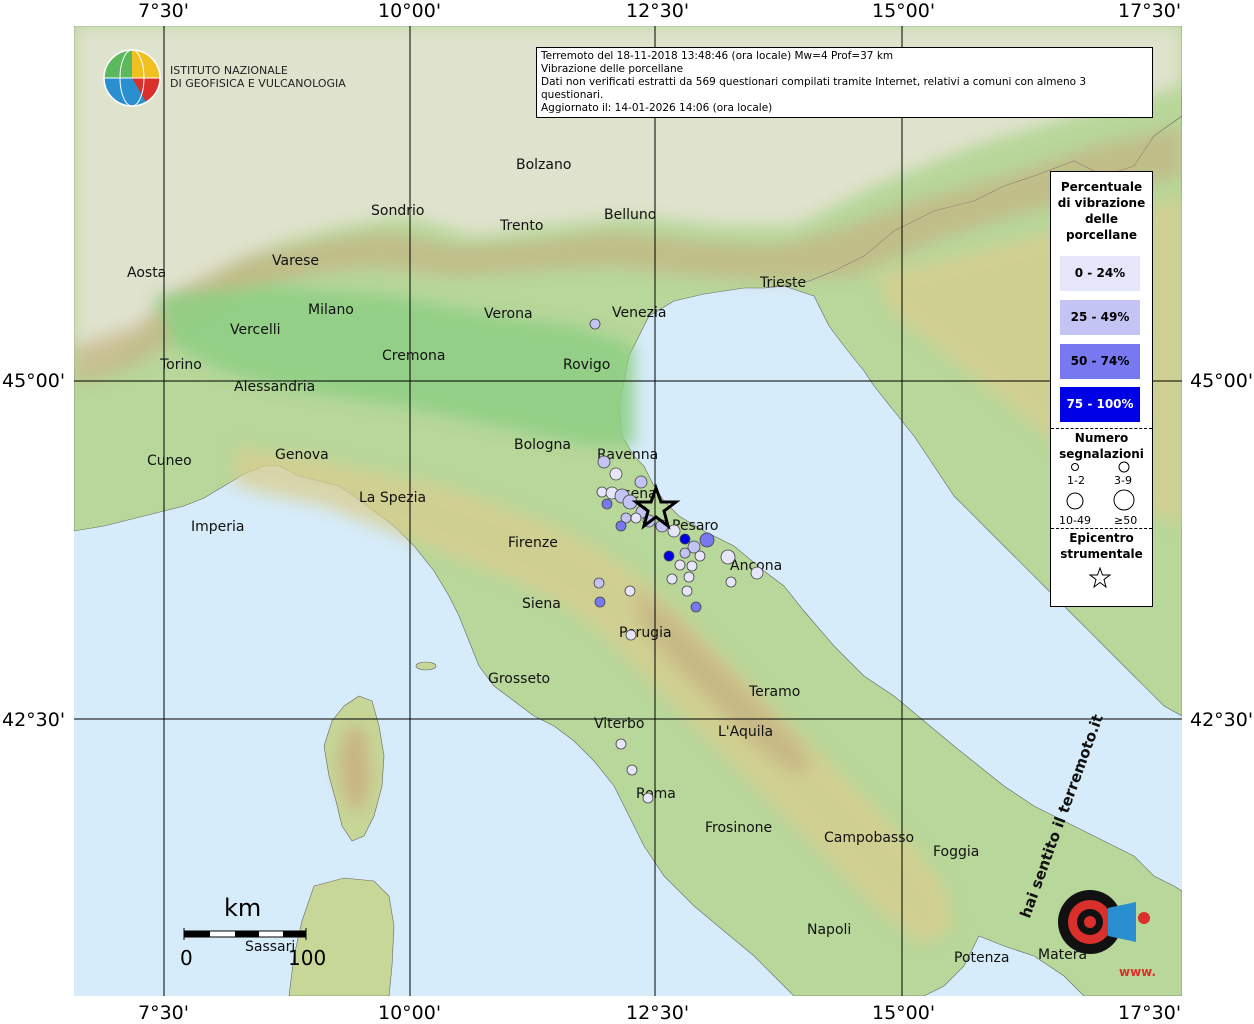 This screenshot has width=1254, height=1024. What do you see at coordinates (519, 679) in the screenshot?
I see `city-label: Grosseto` at bounding box center [519, 679].